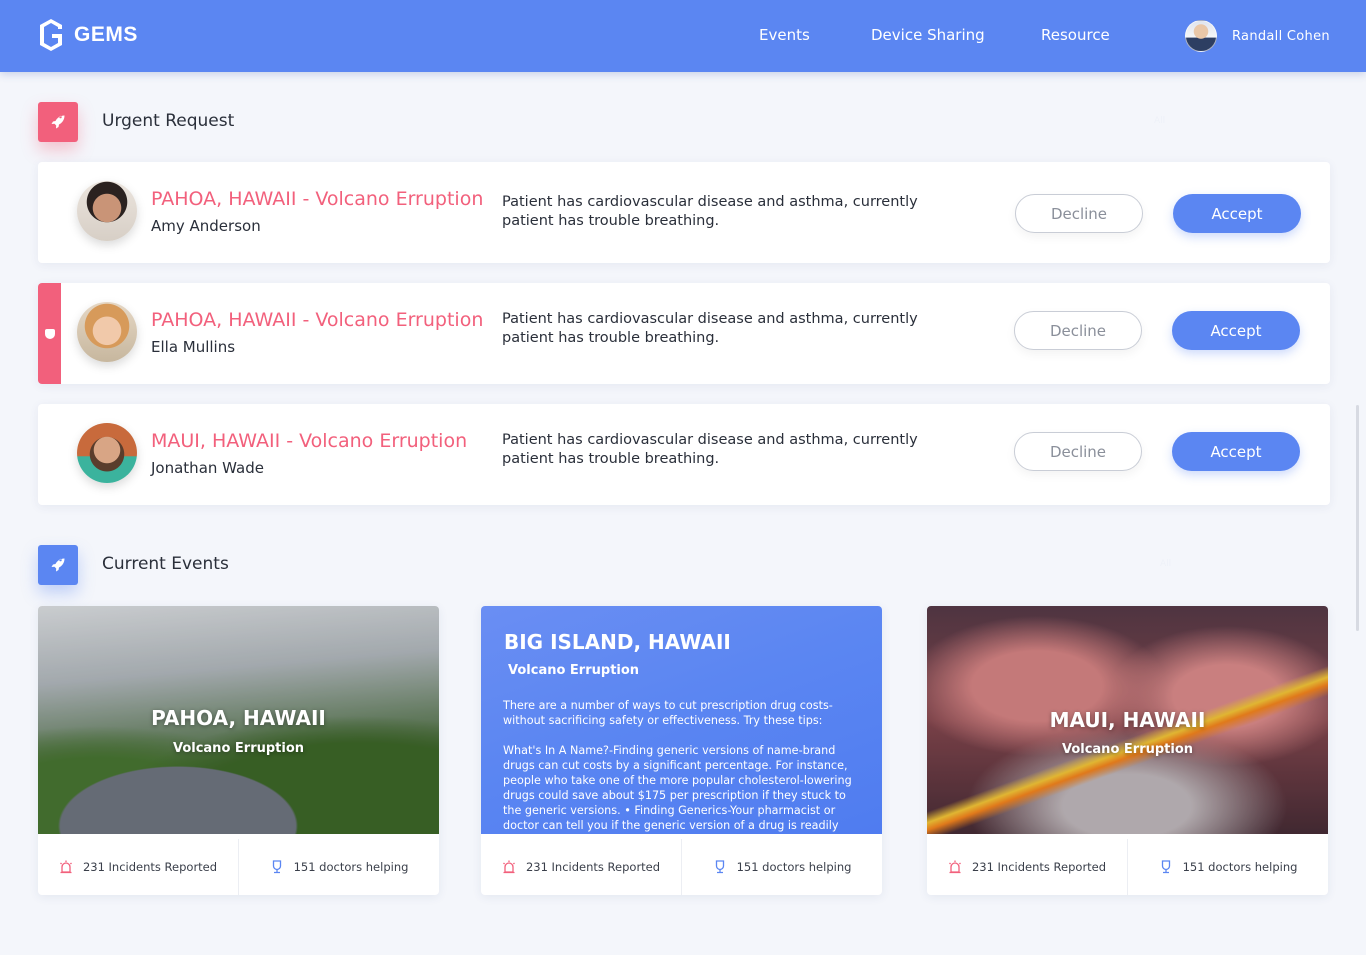  What do you see at coordinates (1165, 564) in the screenshot?
I see `events-see-all-link: All` at bounding box center [1165, 564].